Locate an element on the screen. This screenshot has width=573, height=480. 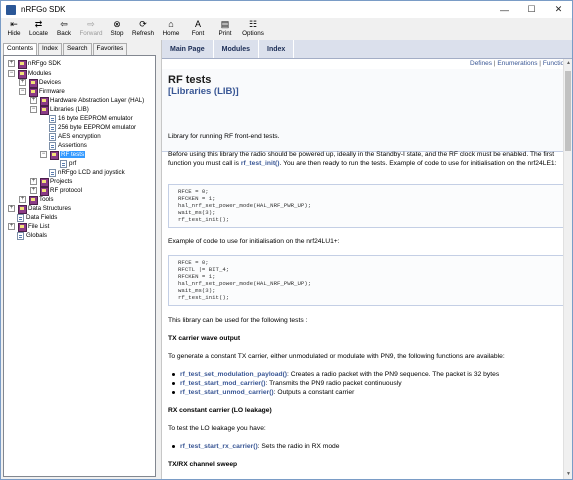
options-button: ☷ Options is located at coordinates (253, 29).